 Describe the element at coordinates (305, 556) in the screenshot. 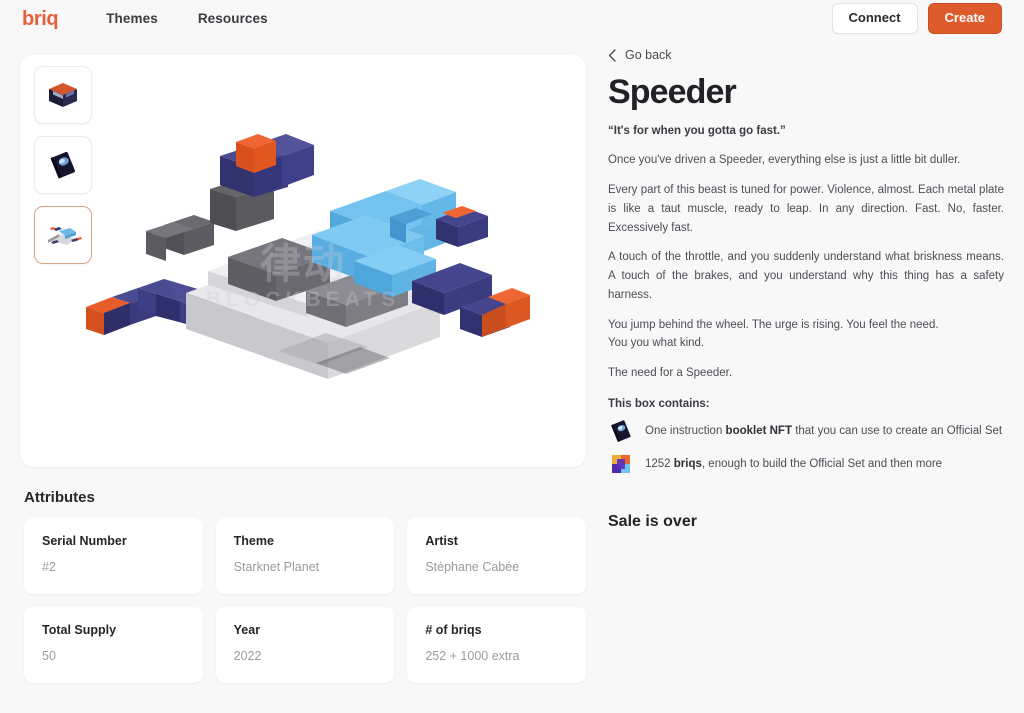

I see `attribute-card-theme: Theme Starknet Planet` at that location.